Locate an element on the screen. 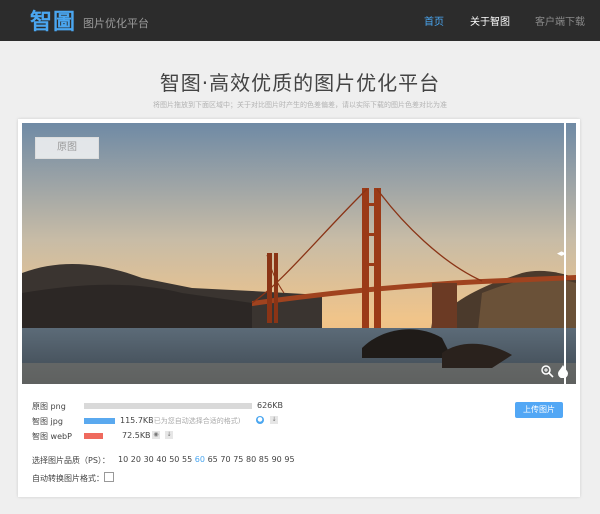  quality-option-60: 60 is located at coordinates (200, 459).